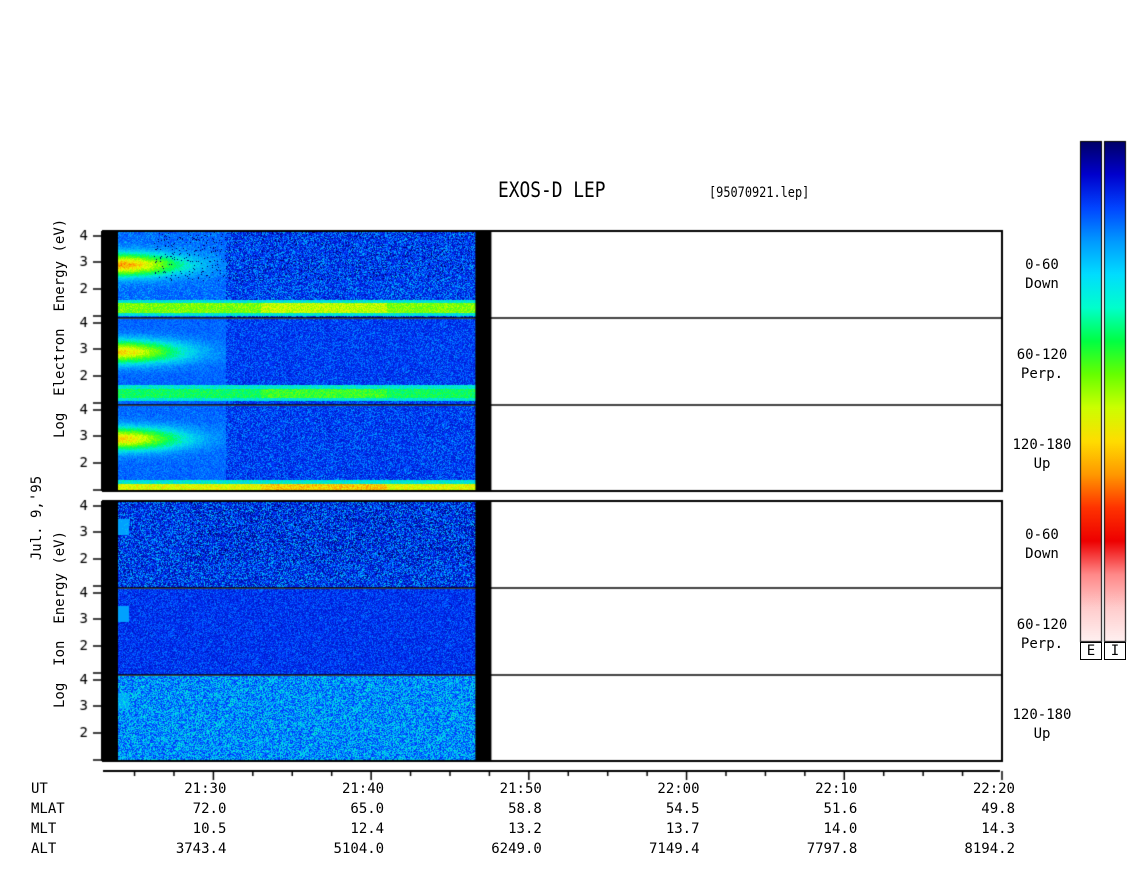 This screenshot has width=1130, height=875. Describe the element at coordinates (525, 809) in the screenshot. I see `row-value: 58.8` at that location.